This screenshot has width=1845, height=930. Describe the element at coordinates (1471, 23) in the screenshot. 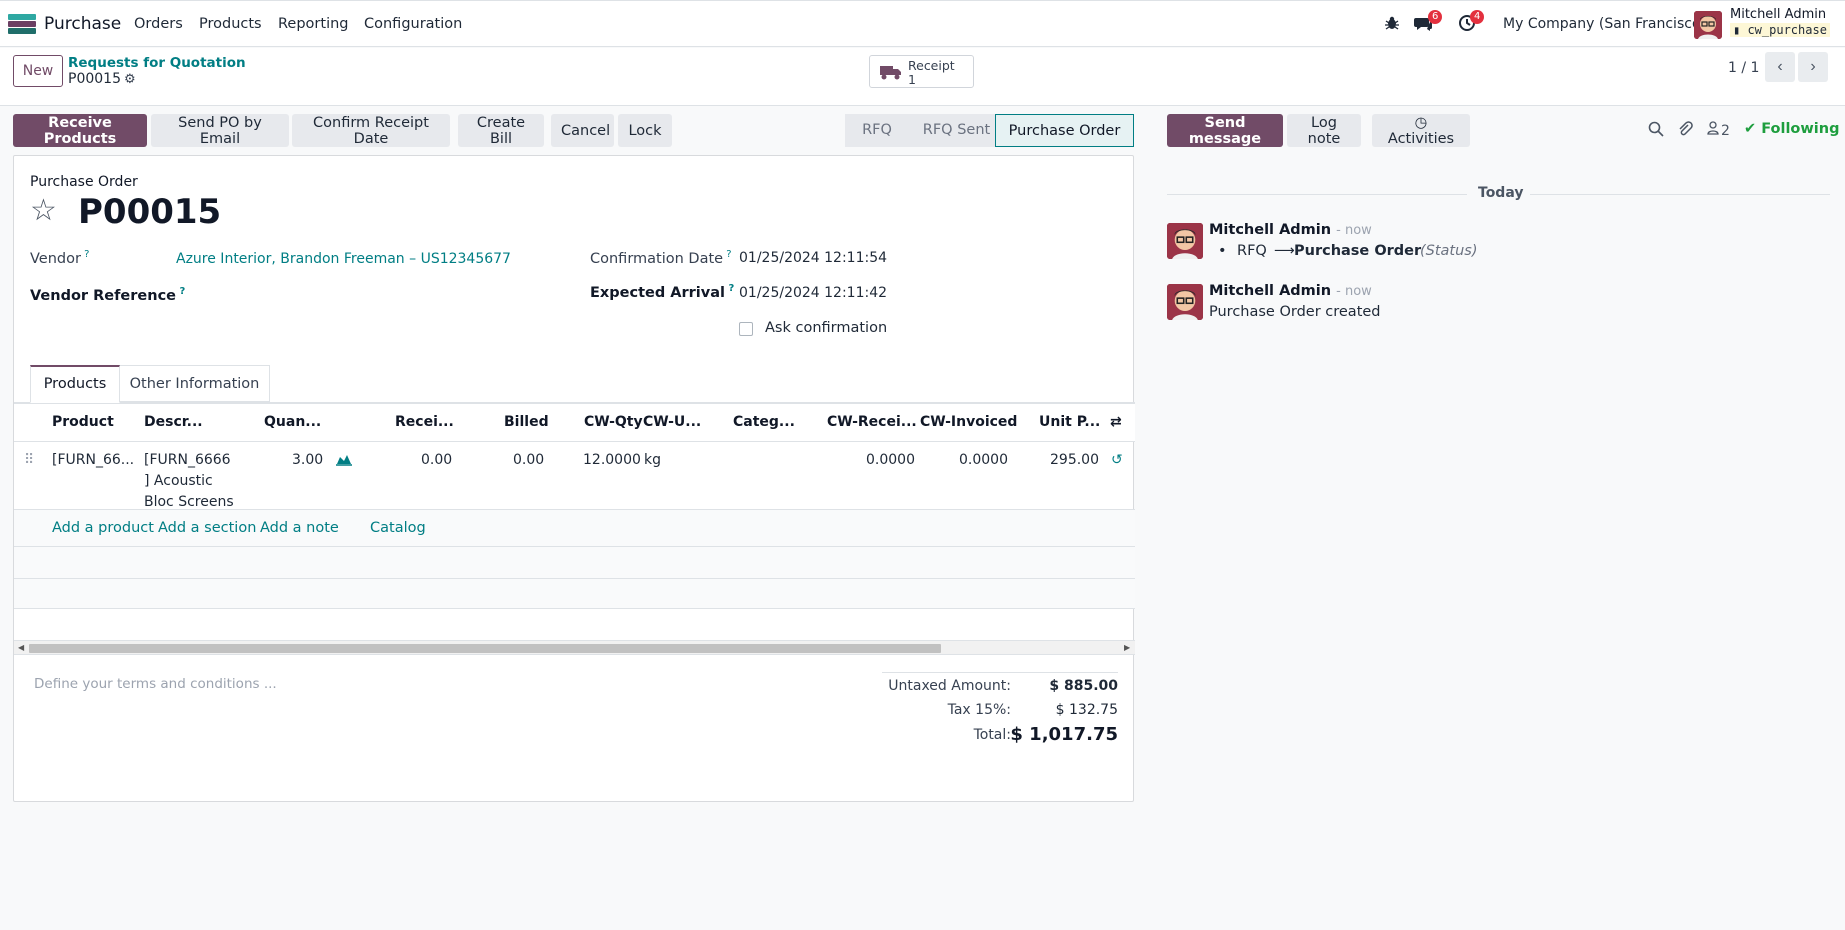

I see `activities-clock-icon: 4` at that location.